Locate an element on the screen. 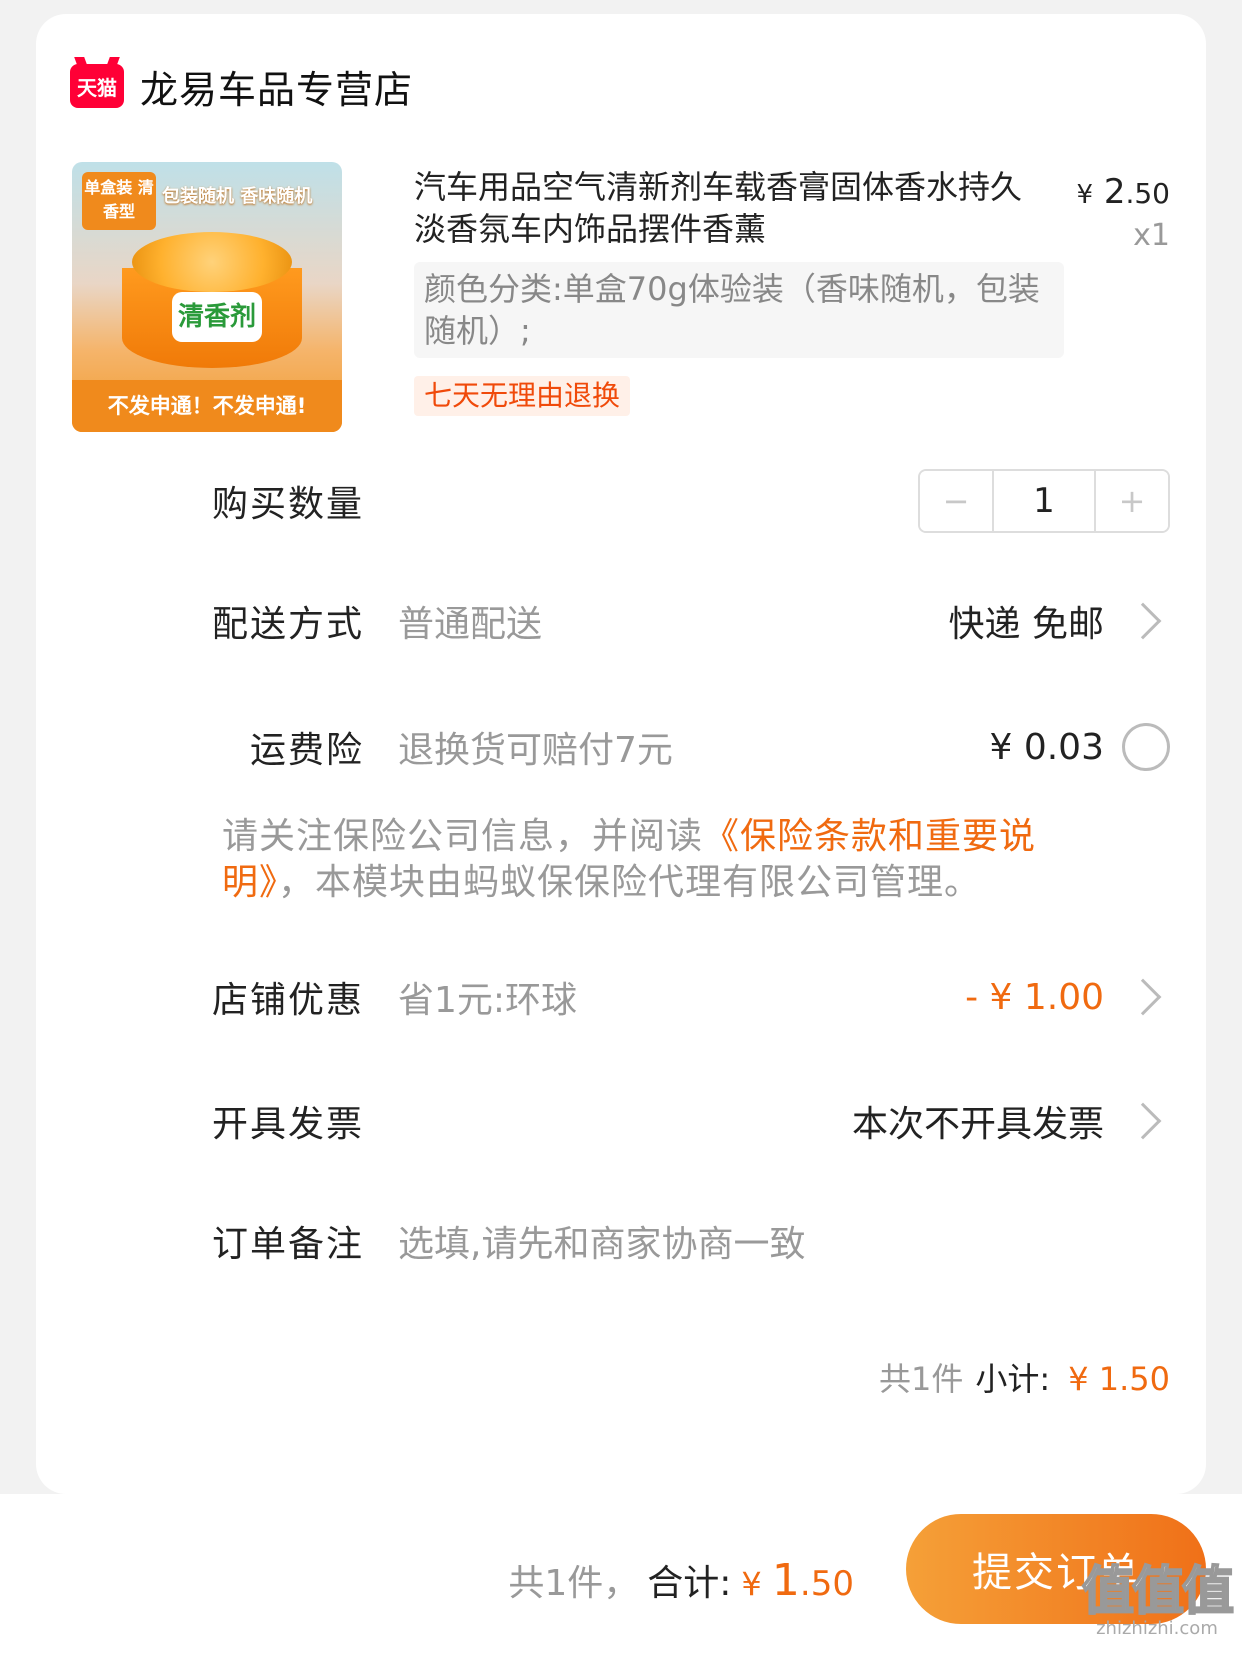 This screenshot has height=1653, width=1242. coupon-label: 店铺优惠 is located at coordinates (287, 1000).